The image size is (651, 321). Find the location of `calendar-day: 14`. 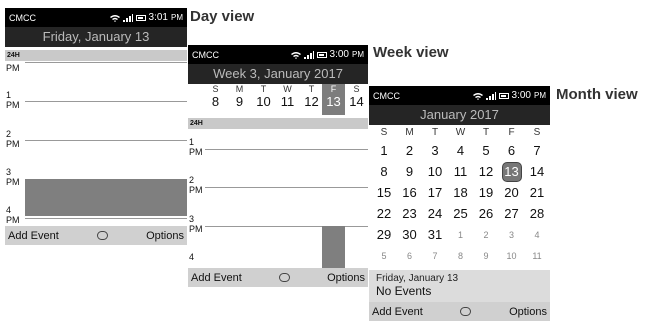

calendar-day: 14 is located at coordinates (537, 172).